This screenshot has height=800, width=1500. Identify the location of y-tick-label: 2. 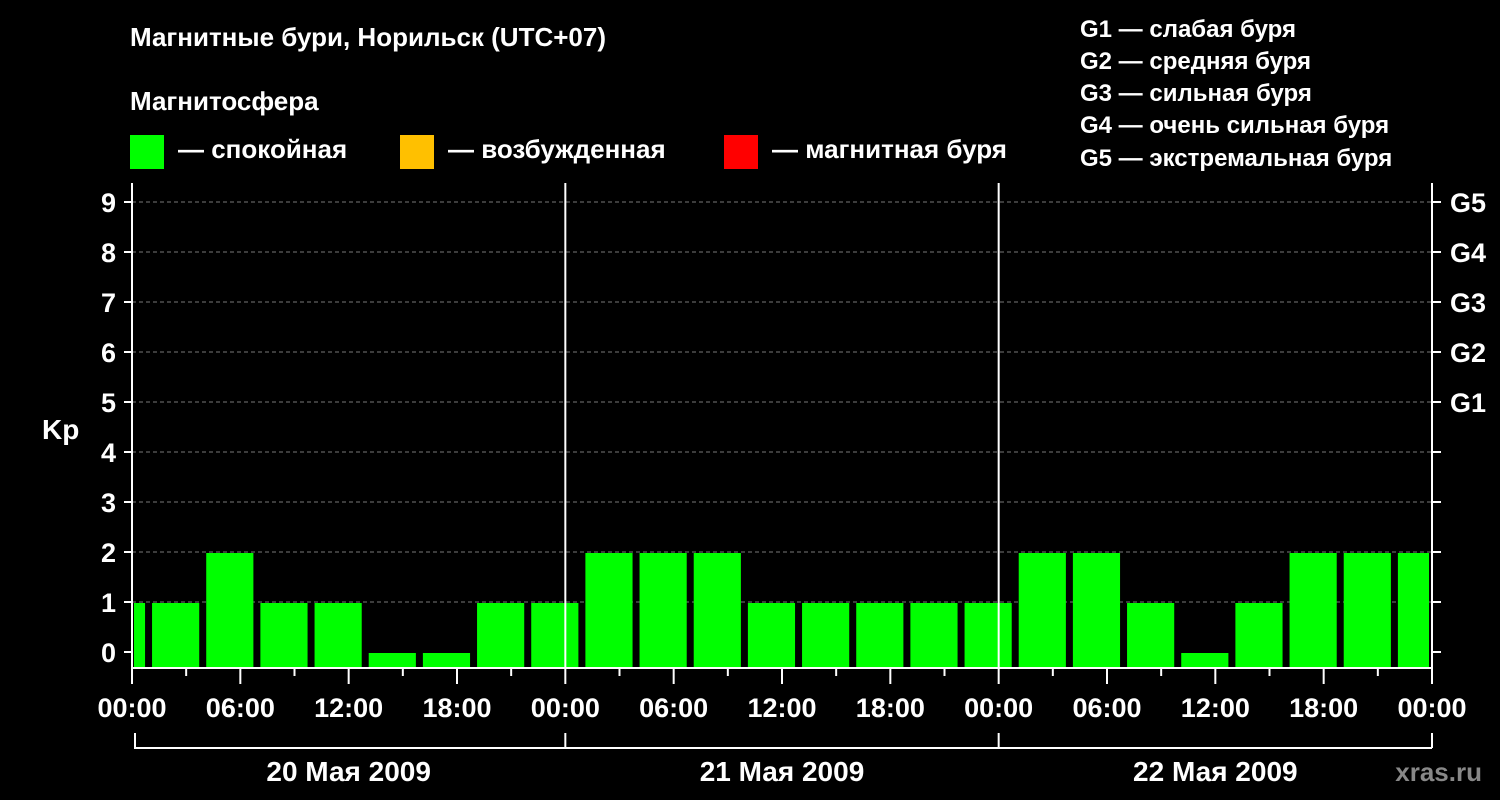
(108, 553).